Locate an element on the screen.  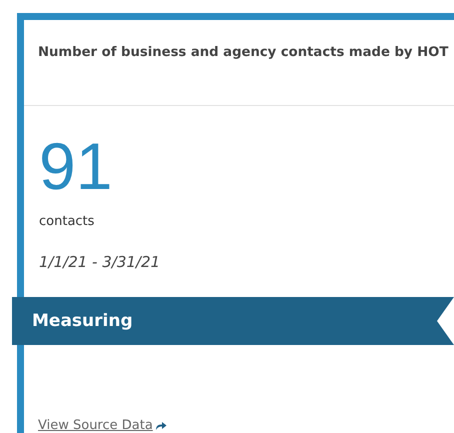
banner-label: Measuring is located at coordinates (82, 321).